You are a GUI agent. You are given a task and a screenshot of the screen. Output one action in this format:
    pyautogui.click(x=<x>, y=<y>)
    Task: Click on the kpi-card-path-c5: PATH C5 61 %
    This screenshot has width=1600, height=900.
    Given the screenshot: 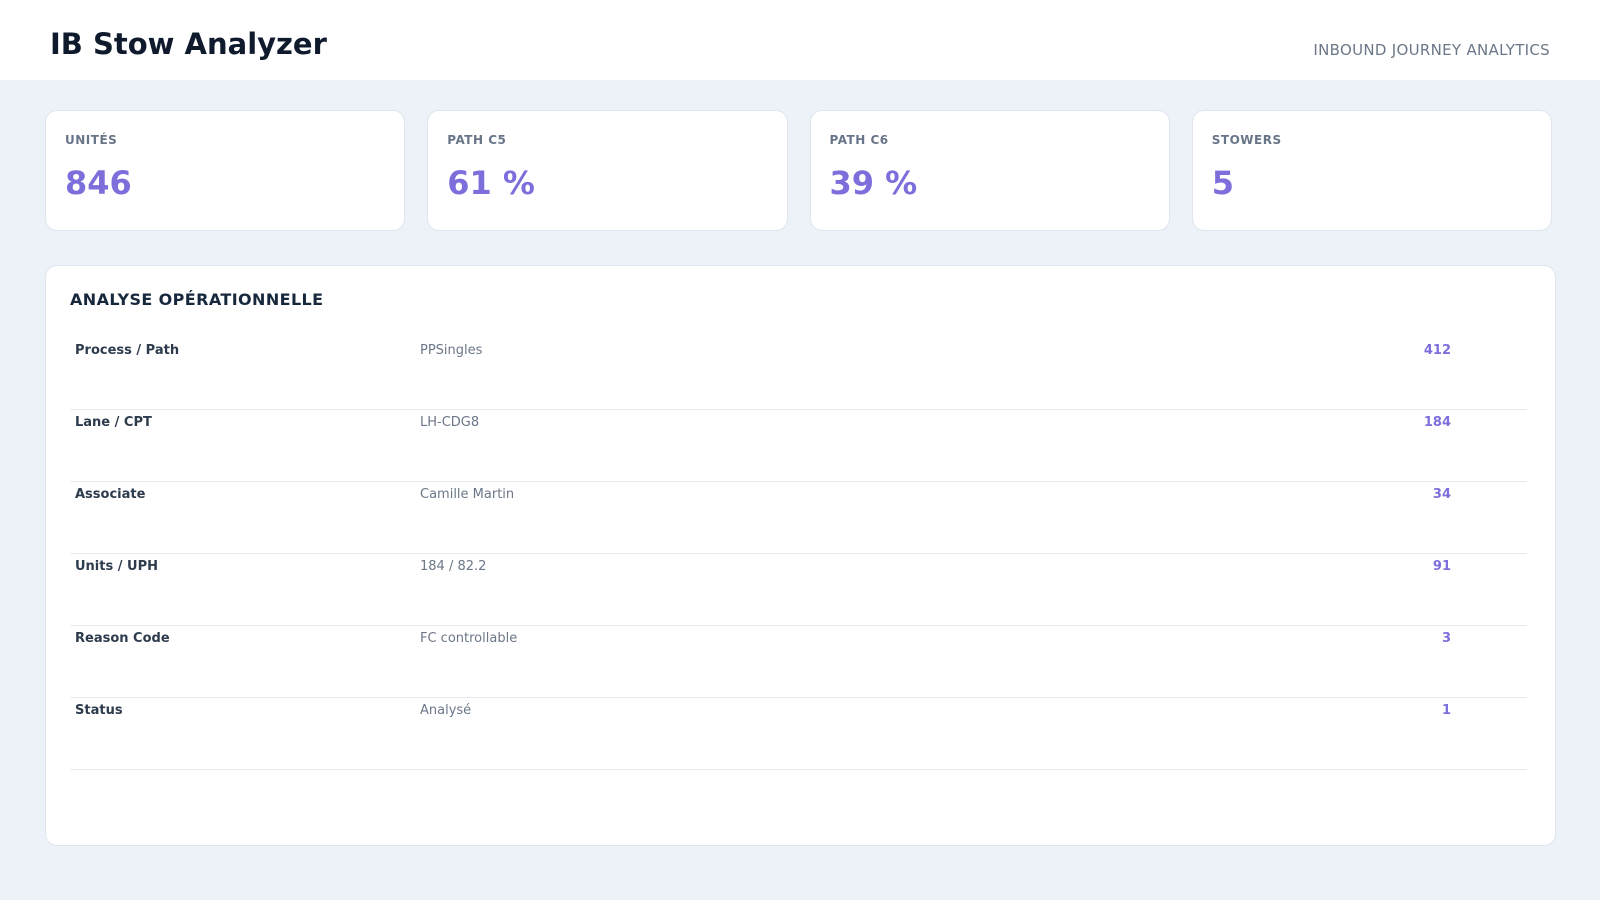 What is the action you would take?
    pyautogui.click(x=607, y=170)
    